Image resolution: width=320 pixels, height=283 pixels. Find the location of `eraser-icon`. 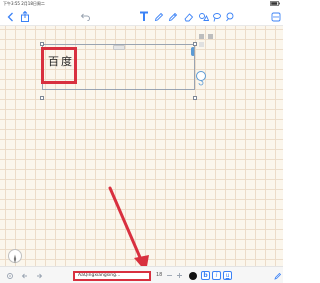

eraser-icon is located at coordinates (188, 16).